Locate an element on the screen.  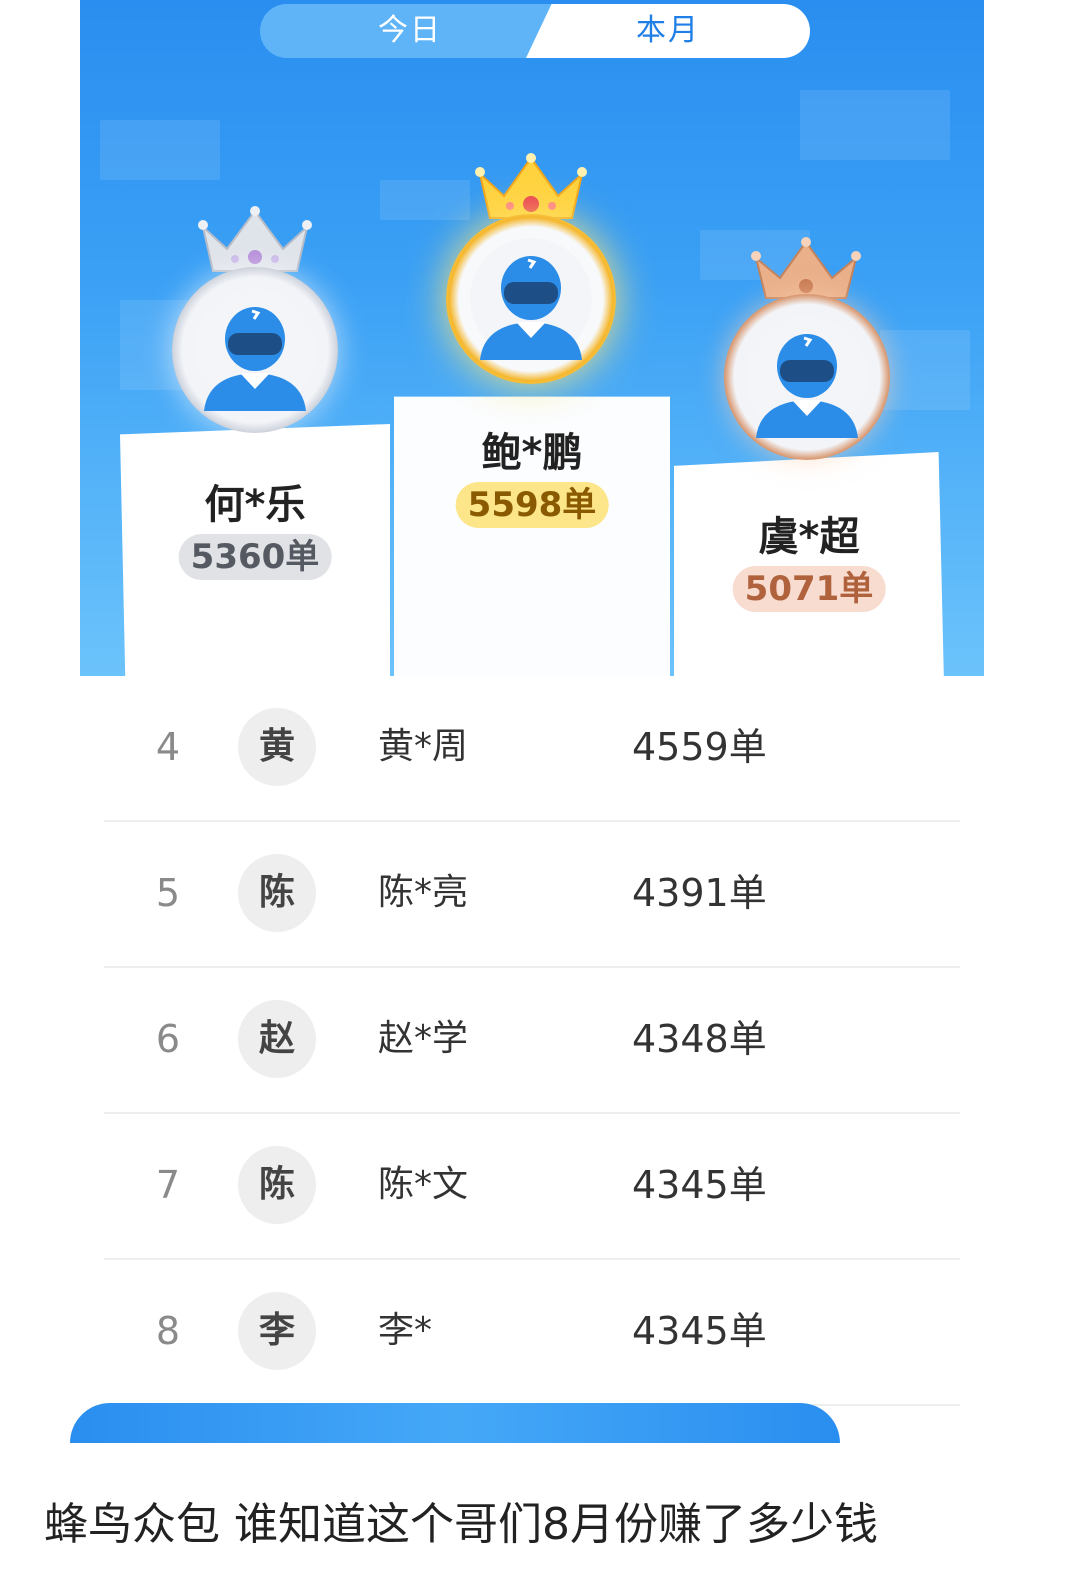
rider-name: 陈*文 is located at coordinates (423, 1184).